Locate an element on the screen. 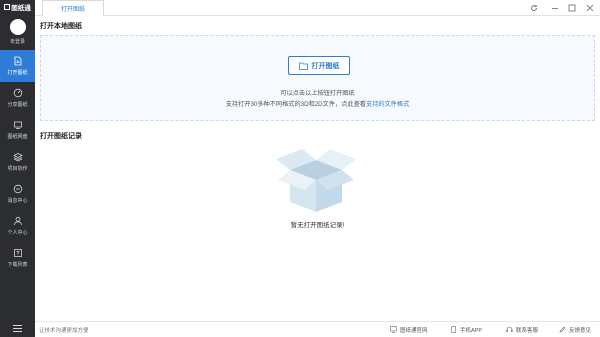 This screenshot has height=337, width=600. sidebar-item-messages: 消息中心 is located at coordinates (17, 194).